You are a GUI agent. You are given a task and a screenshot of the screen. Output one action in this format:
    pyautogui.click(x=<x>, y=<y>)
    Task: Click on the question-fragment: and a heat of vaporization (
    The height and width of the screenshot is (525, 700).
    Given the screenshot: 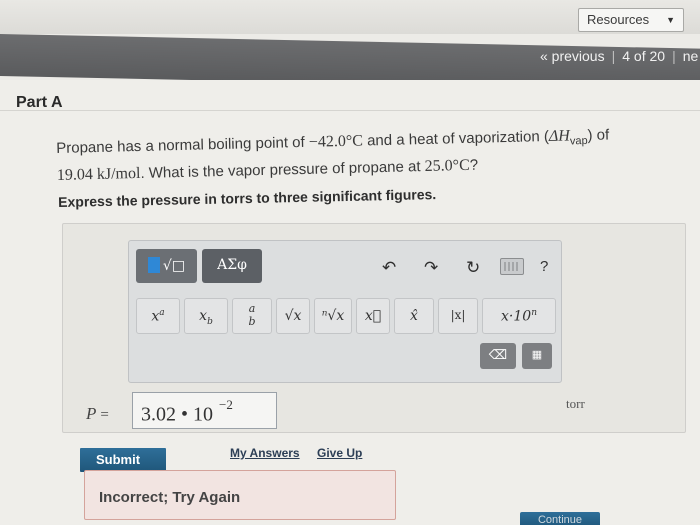 What is the action you would take?
    pyautogui.click(x=456, y=138)
    